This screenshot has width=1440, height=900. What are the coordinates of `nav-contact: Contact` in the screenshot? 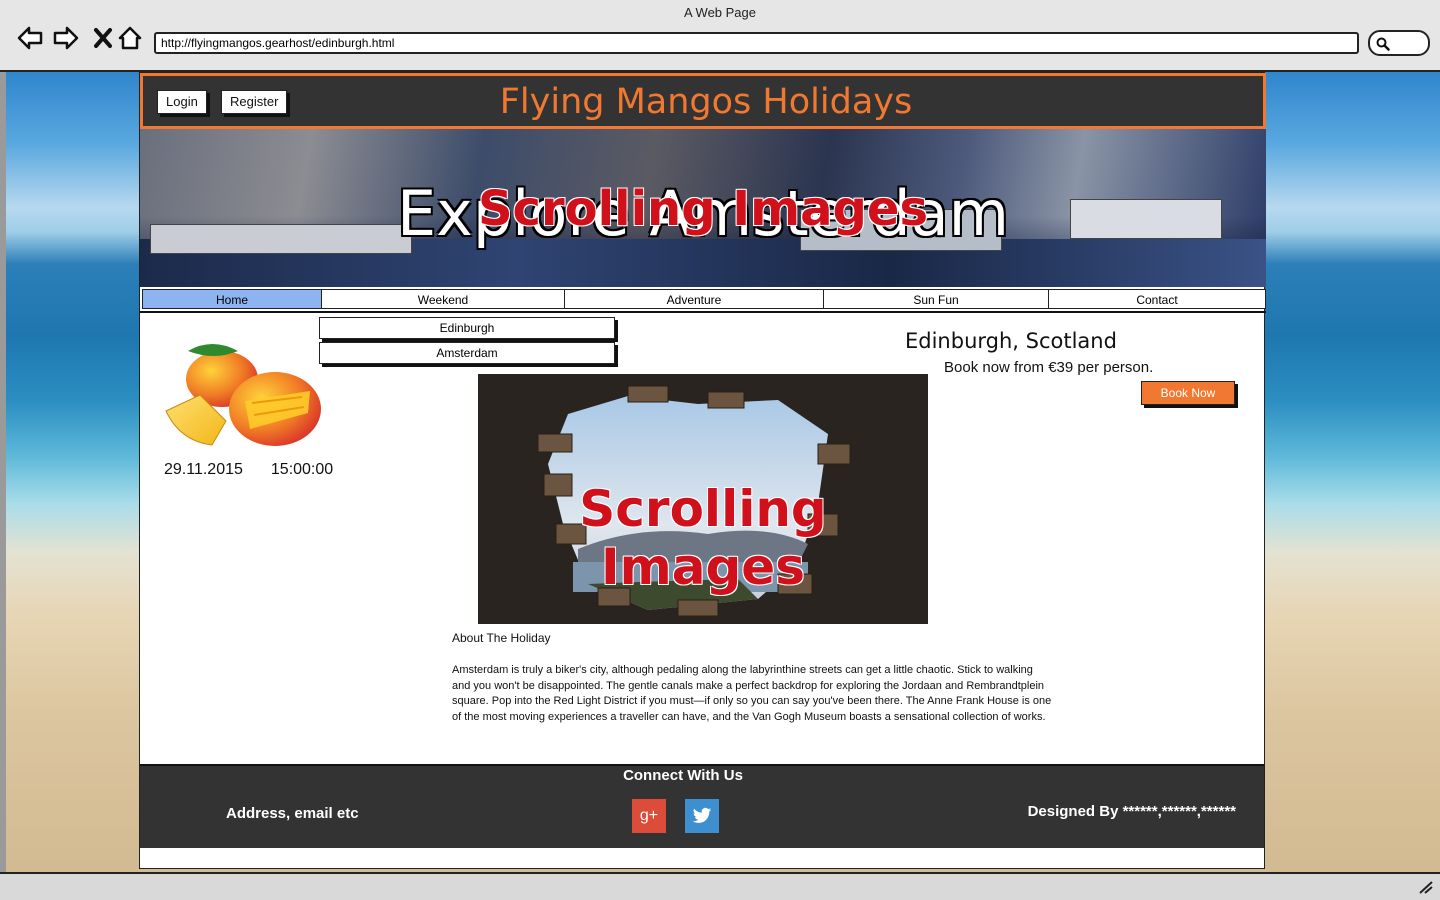 It's located at (1157, 299).